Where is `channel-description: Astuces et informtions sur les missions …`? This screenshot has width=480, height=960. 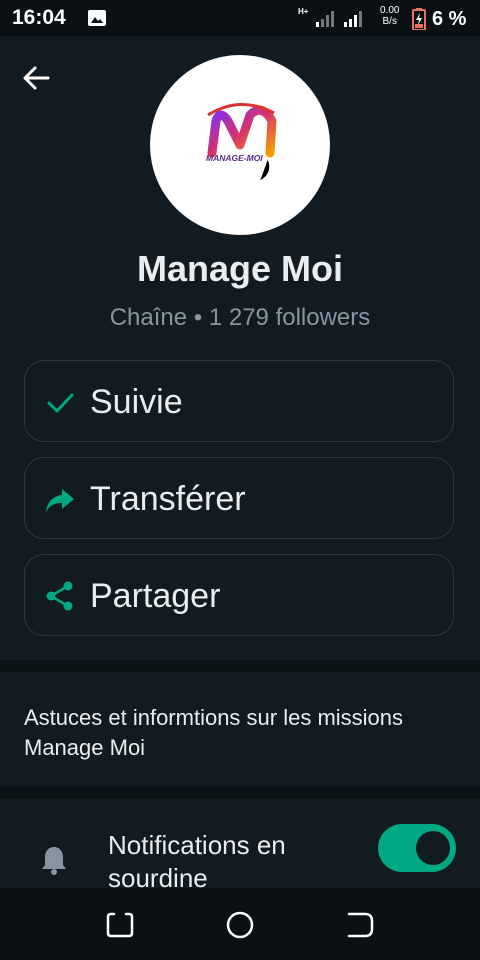
channel-description: Astuces et informtions sur les missions … is located at coordinates (214, 732).